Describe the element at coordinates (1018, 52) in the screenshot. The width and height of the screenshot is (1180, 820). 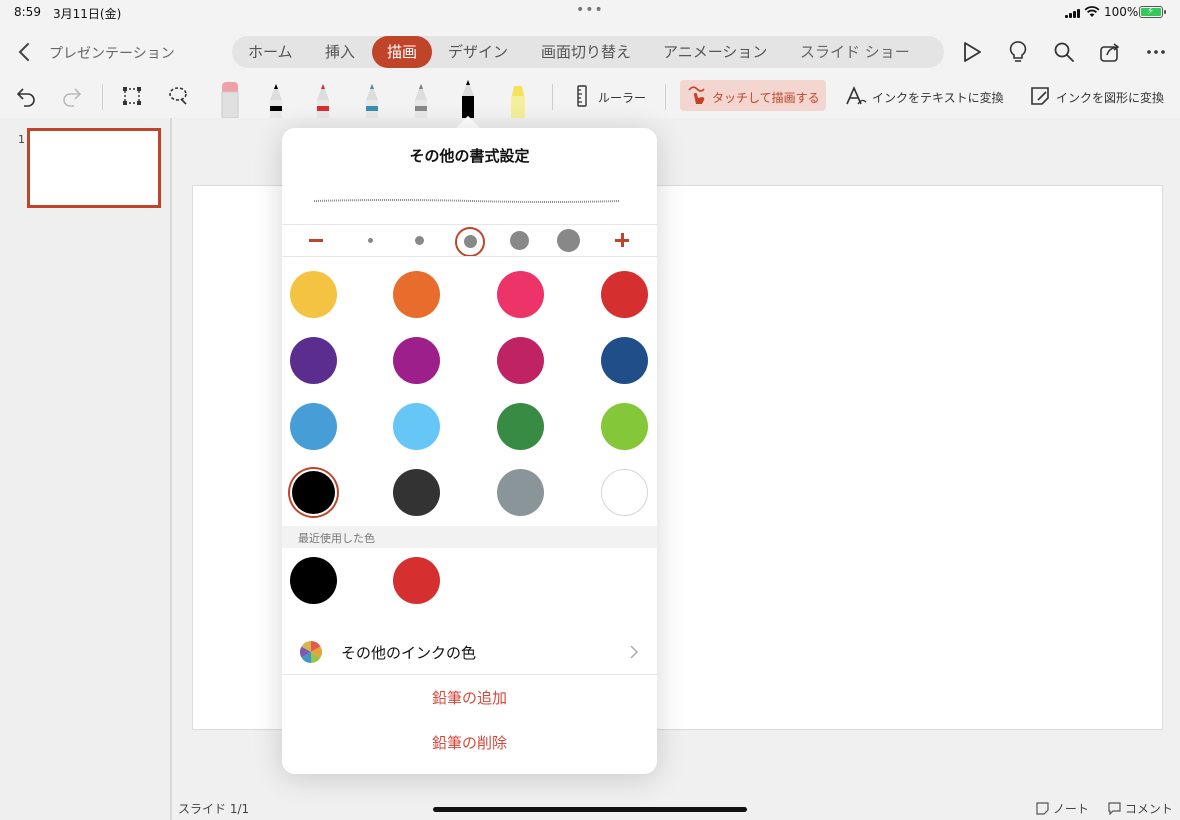
I see `lightbulb-icon` at that location.